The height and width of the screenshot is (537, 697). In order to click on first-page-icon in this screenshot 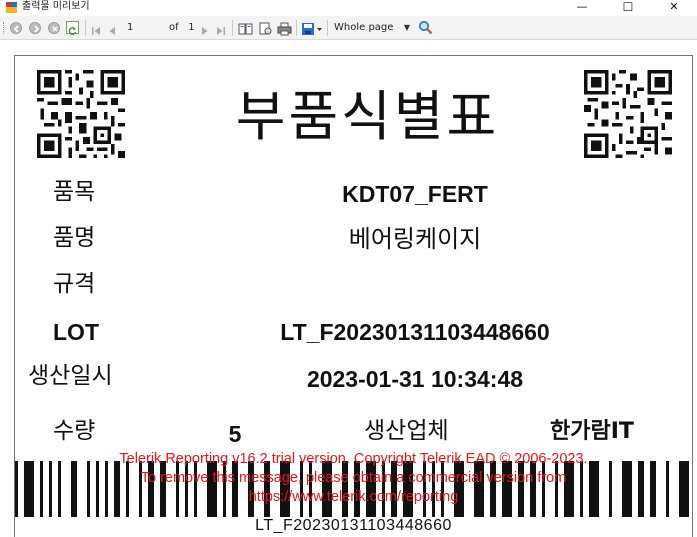, I will do `click(96, 28)`.